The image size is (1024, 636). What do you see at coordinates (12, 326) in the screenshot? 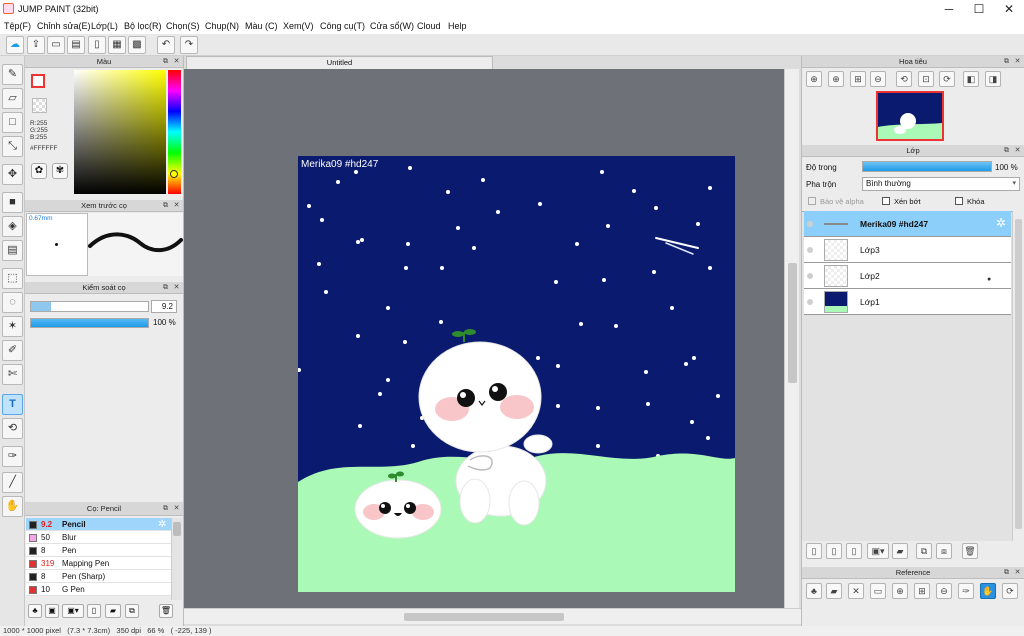
I see `magic-wand-icon: ✶` at bounding box center [12, 326].